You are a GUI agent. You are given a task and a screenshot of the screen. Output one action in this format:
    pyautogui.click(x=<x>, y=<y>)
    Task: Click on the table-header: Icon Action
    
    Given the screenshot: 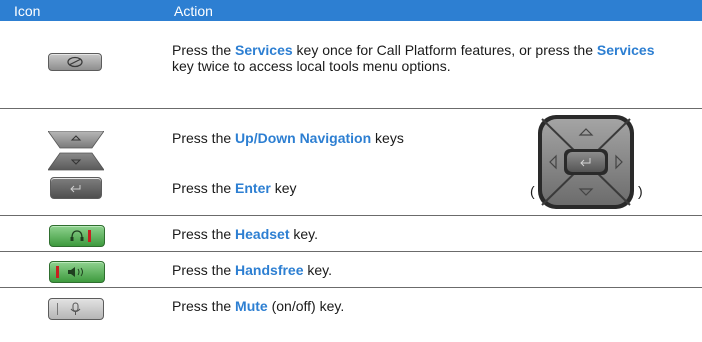 What is the action you would take?
    pyautogui.click(x=351, y=10)
    